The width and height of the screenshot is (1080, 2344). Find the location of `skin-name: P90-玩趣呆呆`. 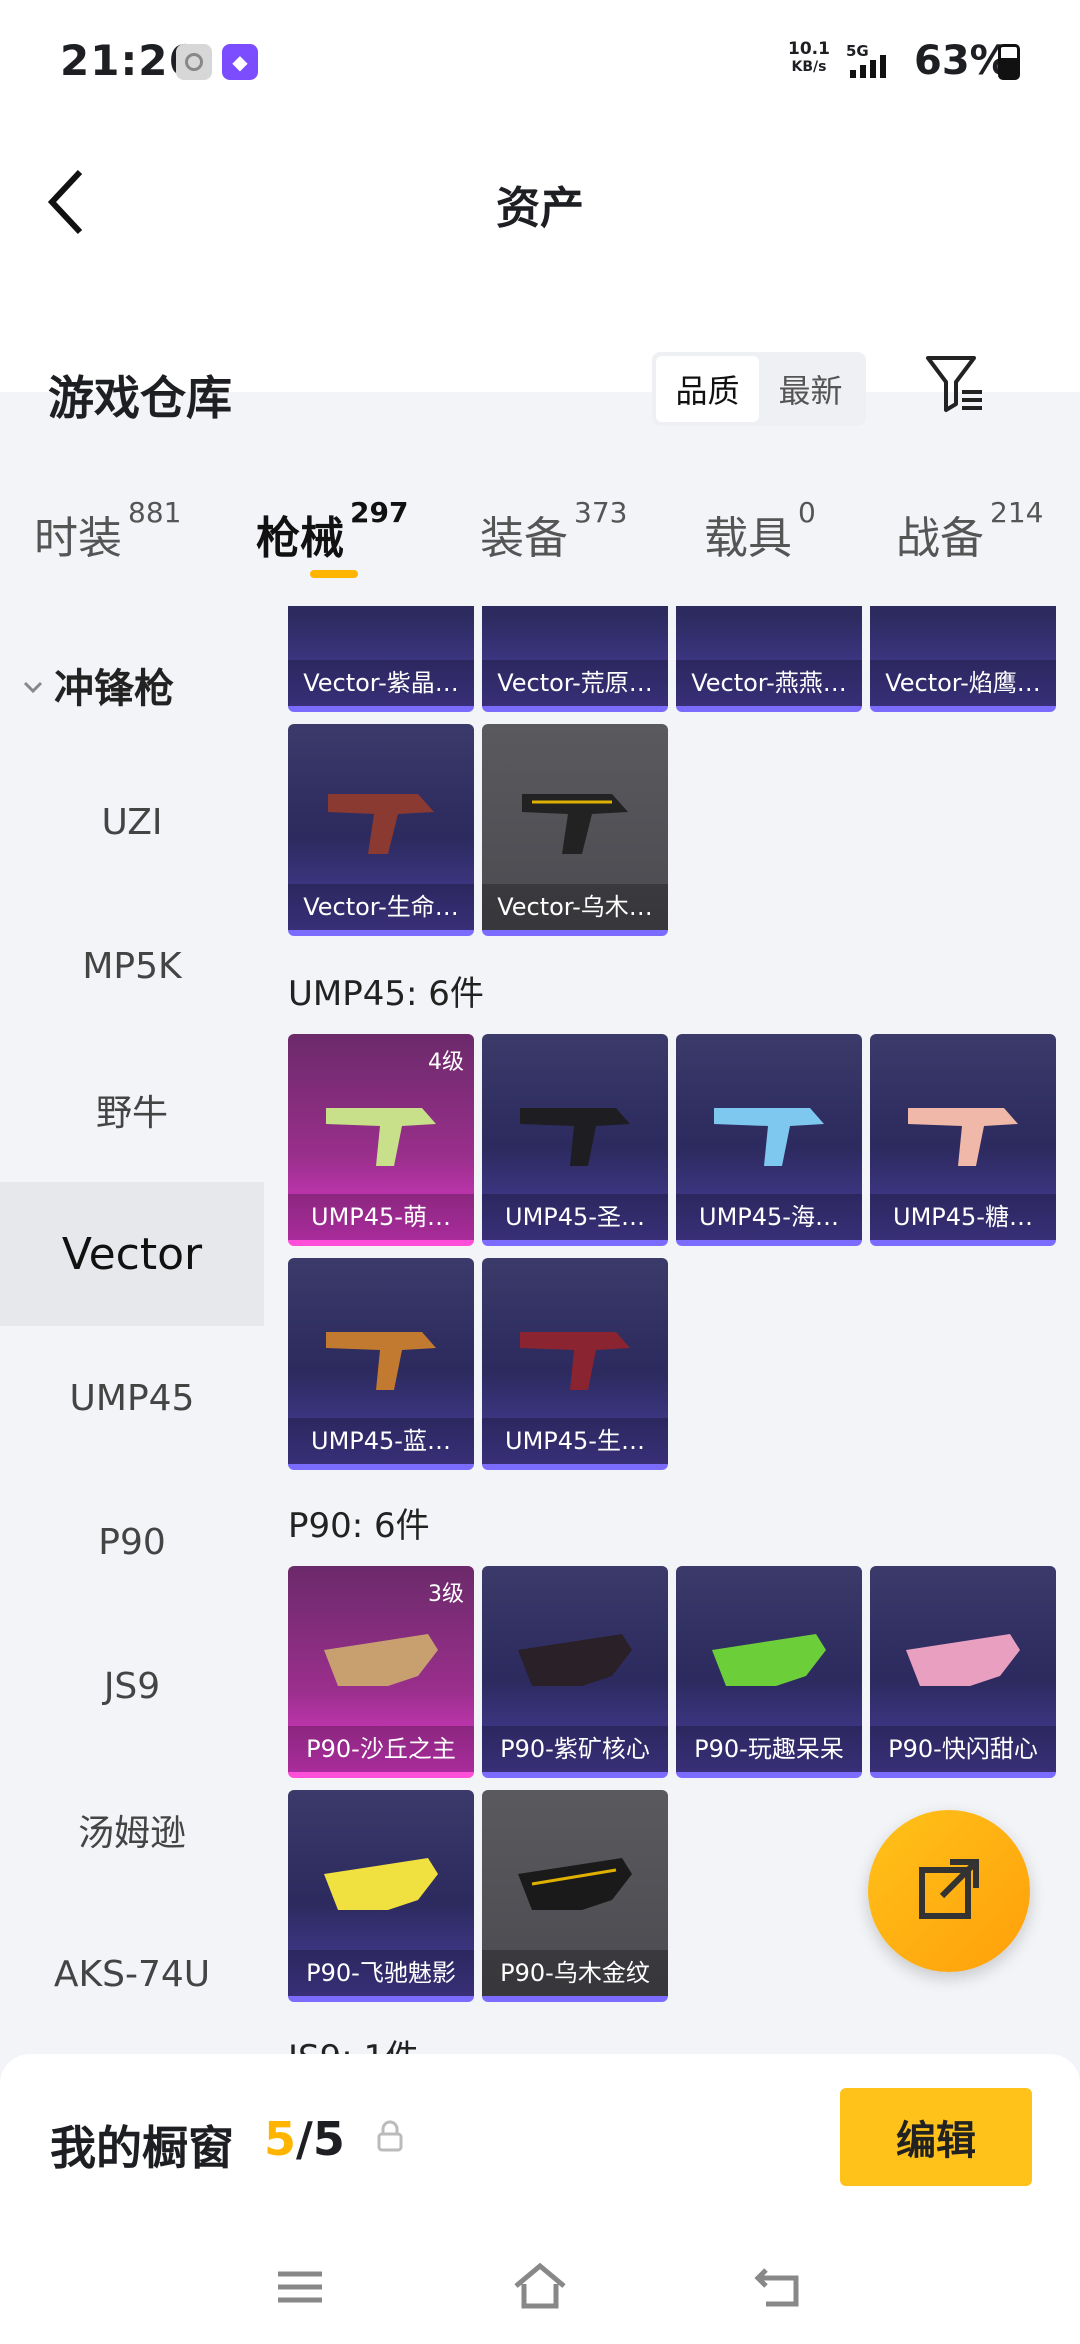

skin-name: P90-玩趣呆呆 is located at coordinates (769, 1749).